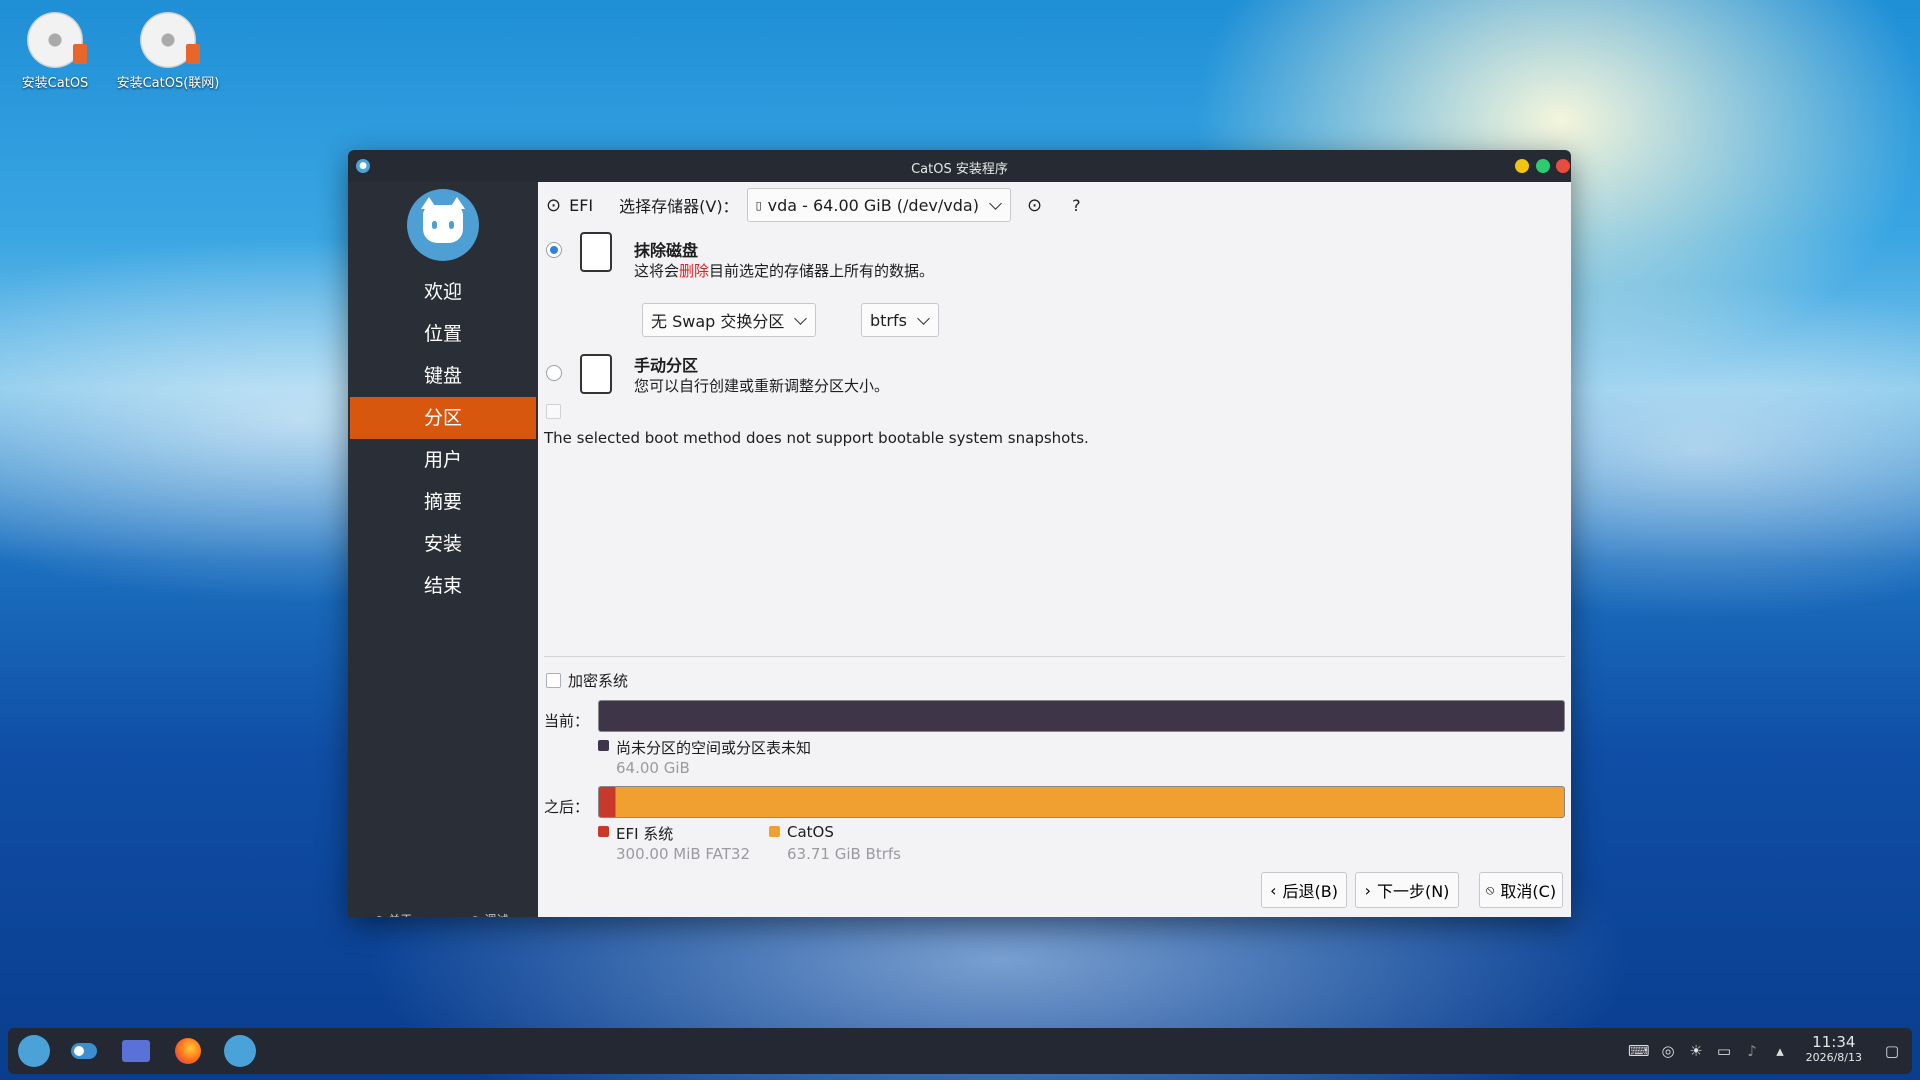  I want to click on encrypt-checkbox, so click(553, 680).